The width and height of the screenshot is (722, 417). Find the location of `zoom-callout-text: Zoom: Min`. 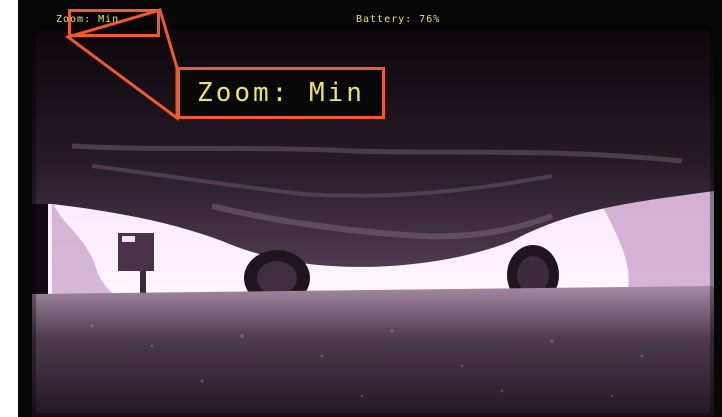

zoom-callout-text: Zoom: Min is located at coordinates (281, 93).